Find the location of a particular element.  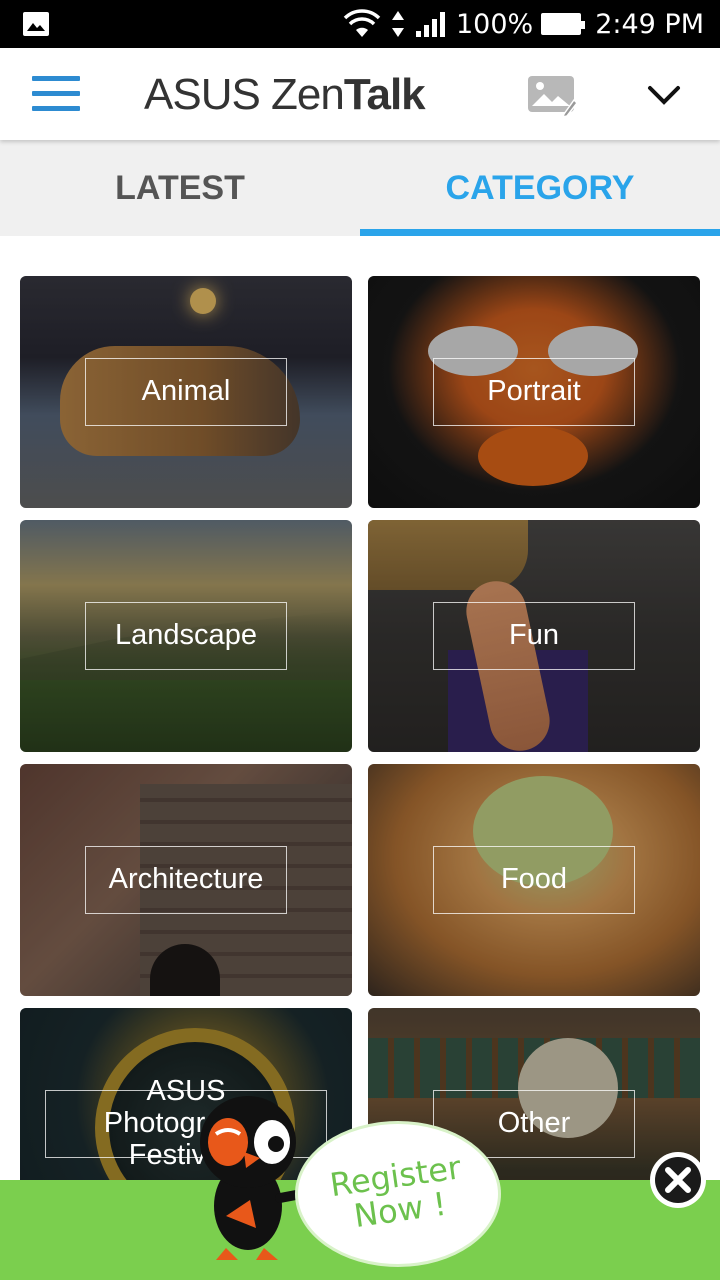

logo-text-bold: Talk is located at coordinates (384, 94).